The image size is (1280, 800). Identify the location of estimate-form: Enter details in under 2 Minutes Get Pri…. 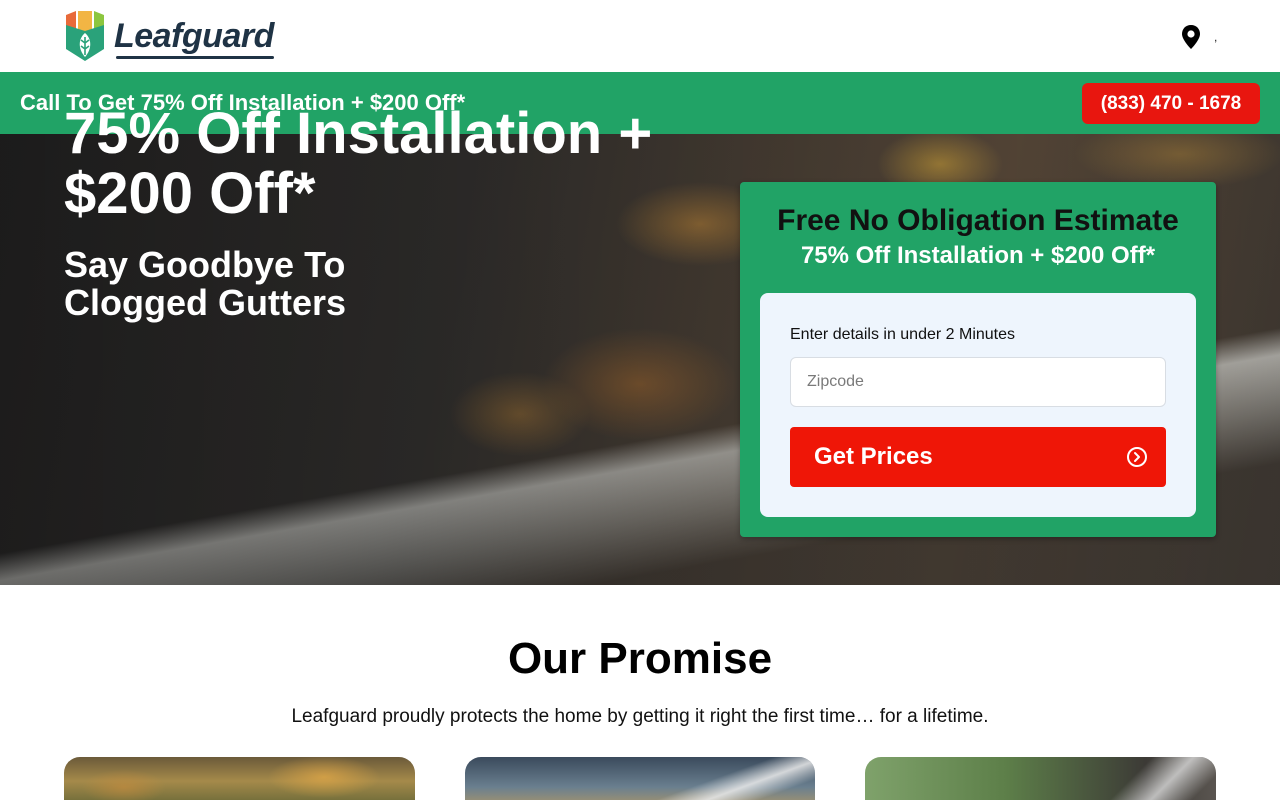
(978, 405).